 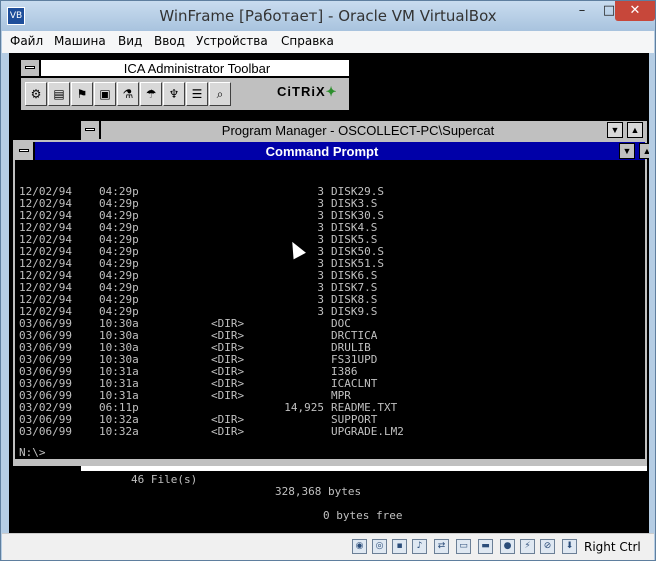 I want to click on pm-system-menu-button, so click(x=91, y=130).